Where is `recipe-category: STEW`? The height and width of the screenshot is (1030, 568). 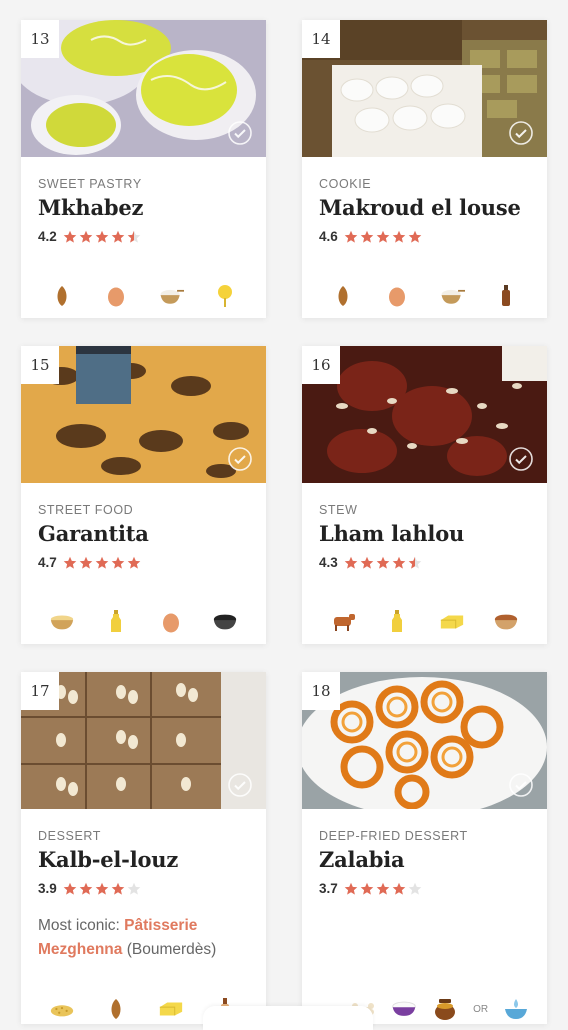
recipe-category: STEW is located at coordinates (338, 510).